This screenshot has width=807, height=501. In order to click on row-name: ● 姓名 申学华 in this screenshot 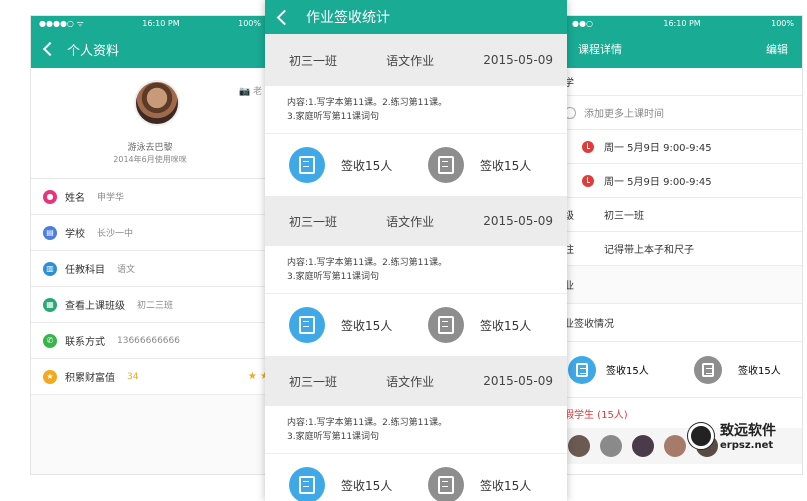, I will do `click(150, 197)`.